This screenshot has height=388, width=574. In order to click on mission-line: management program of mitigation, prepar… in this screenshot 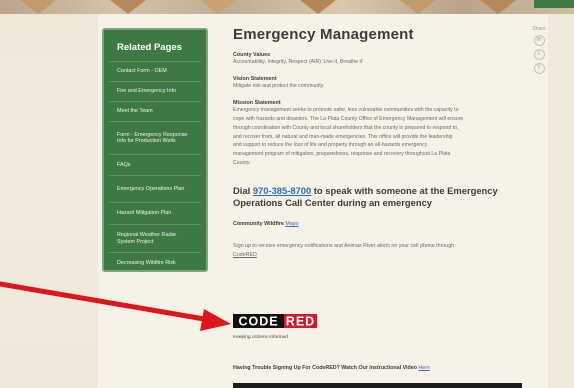, I will do `click(342, 154)`.